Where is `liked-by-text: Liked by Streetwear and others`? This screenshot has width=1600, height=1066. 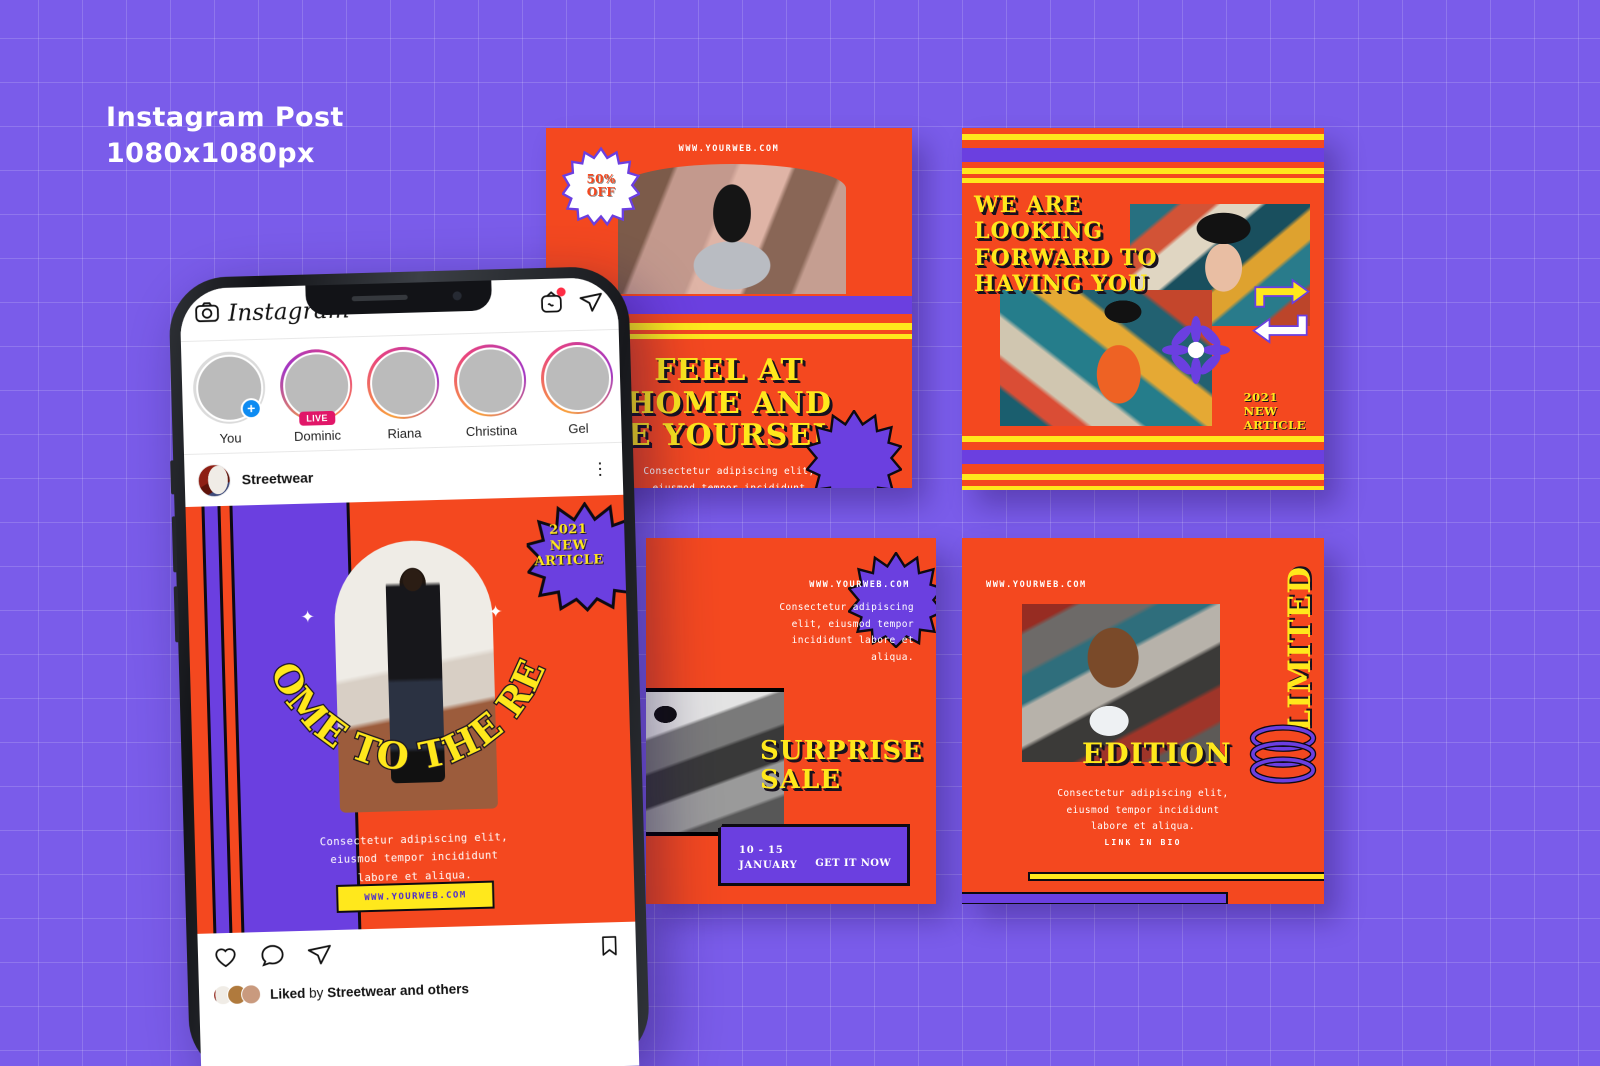
liked-by-text: Liked by Streetwear and others is located at coordinates (369, 991).